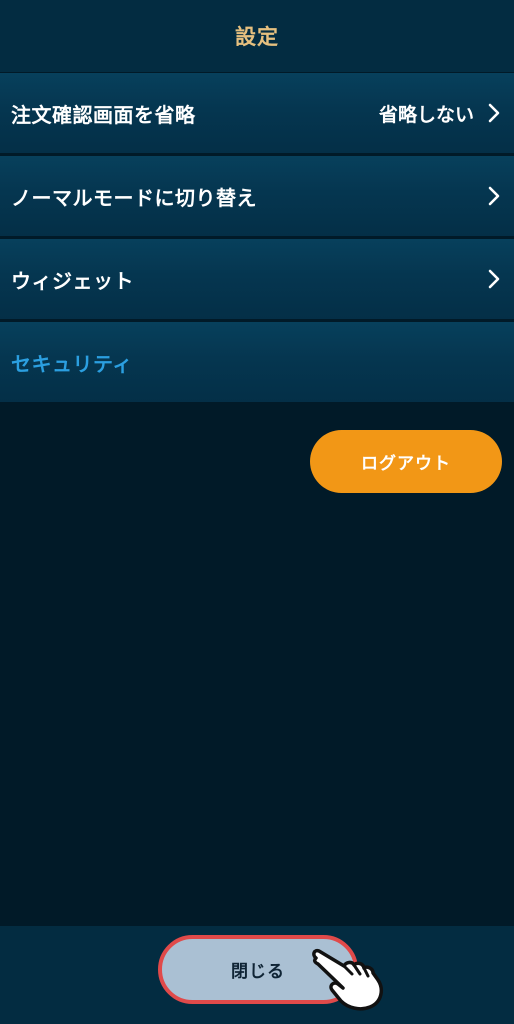 Image resolution: width=514 pixels, height=1024 pixels. Describe the element at coordinates (134, 197) in the screenshot. I see `setting-label: ノーマルモードに切り替え` at that location.